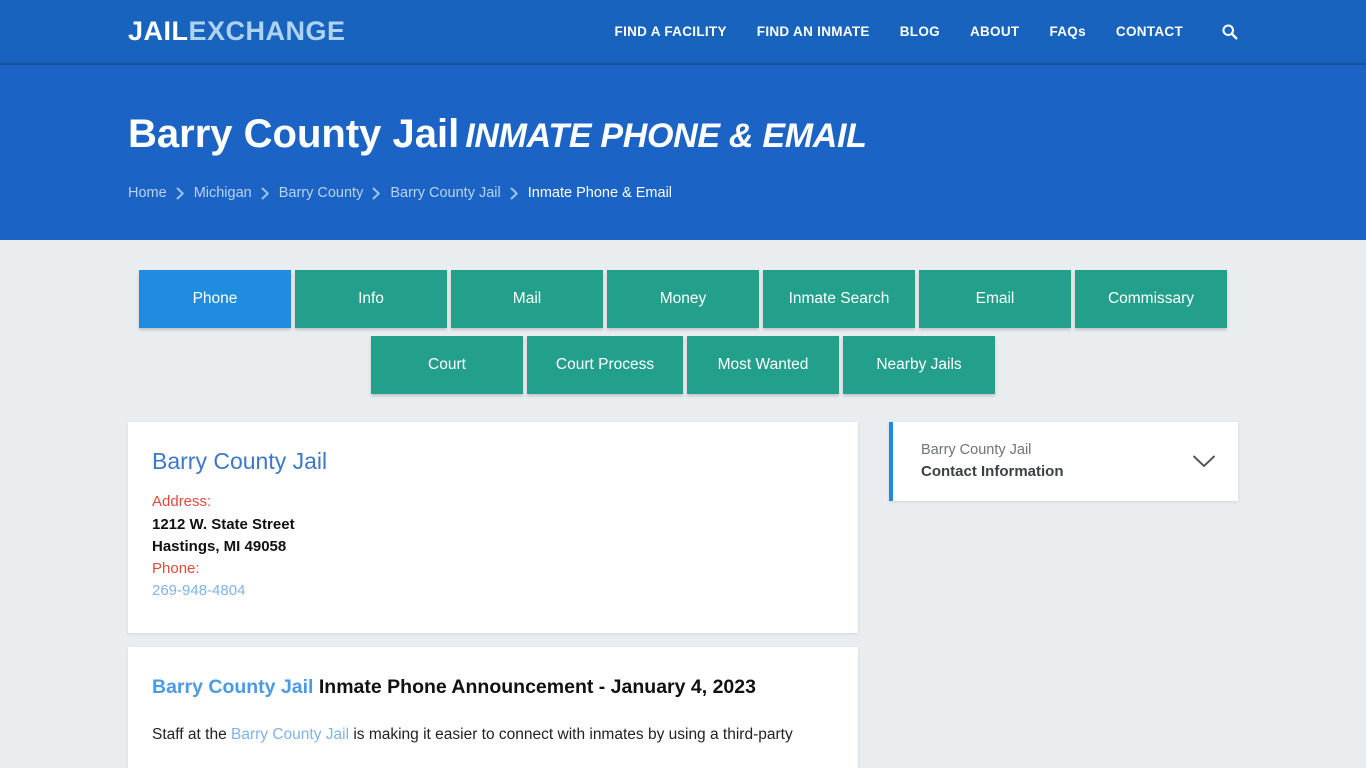 This screenshot has height=768, width=1366. Describe the element at coordinates (267, 31) in the screenshot. I see `logo-text-secondary: EXCHANGE` at that location.